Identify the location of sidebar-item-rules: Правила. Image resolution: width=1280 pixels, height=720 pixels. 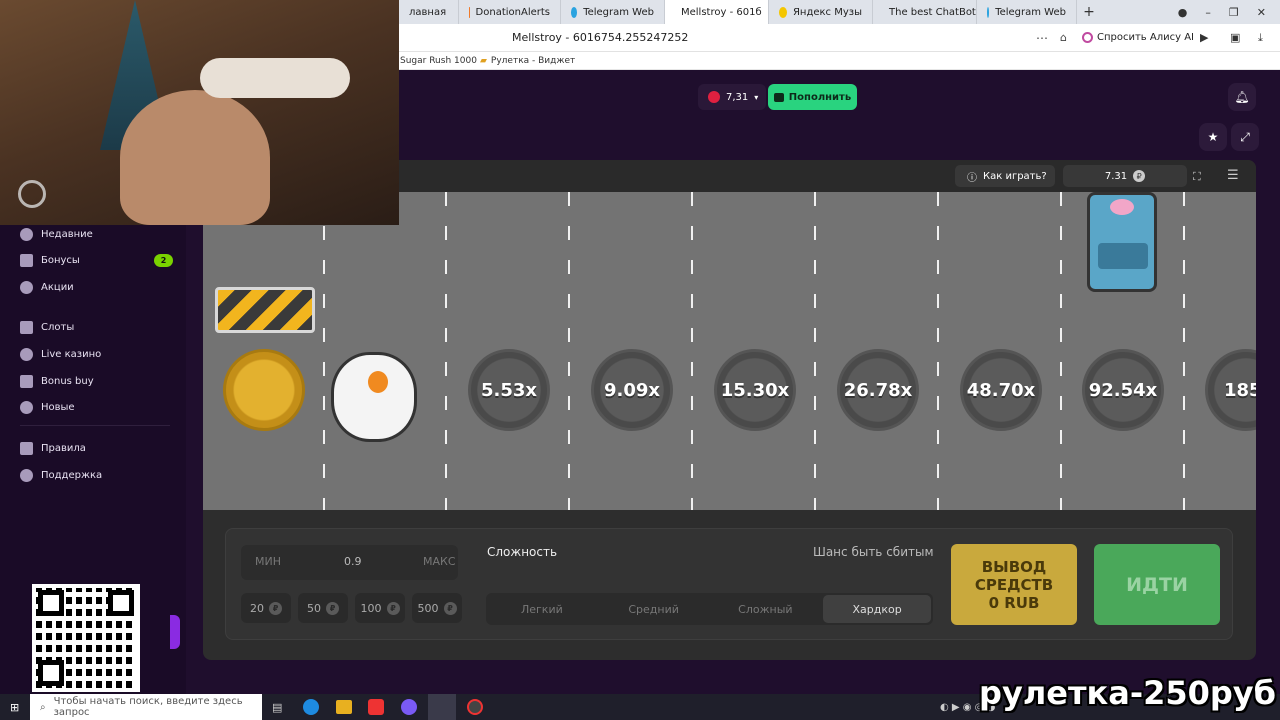
(53, 448).